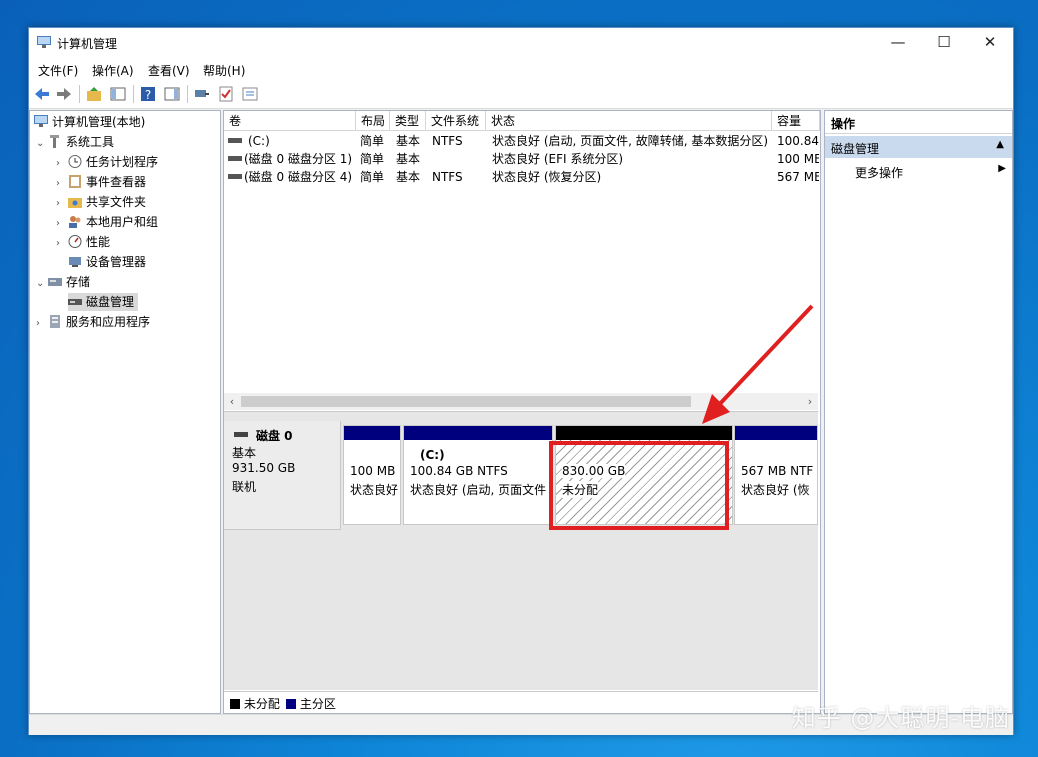 The image size is (1038, 757). I want to click on services-icon, so click(55, 321).